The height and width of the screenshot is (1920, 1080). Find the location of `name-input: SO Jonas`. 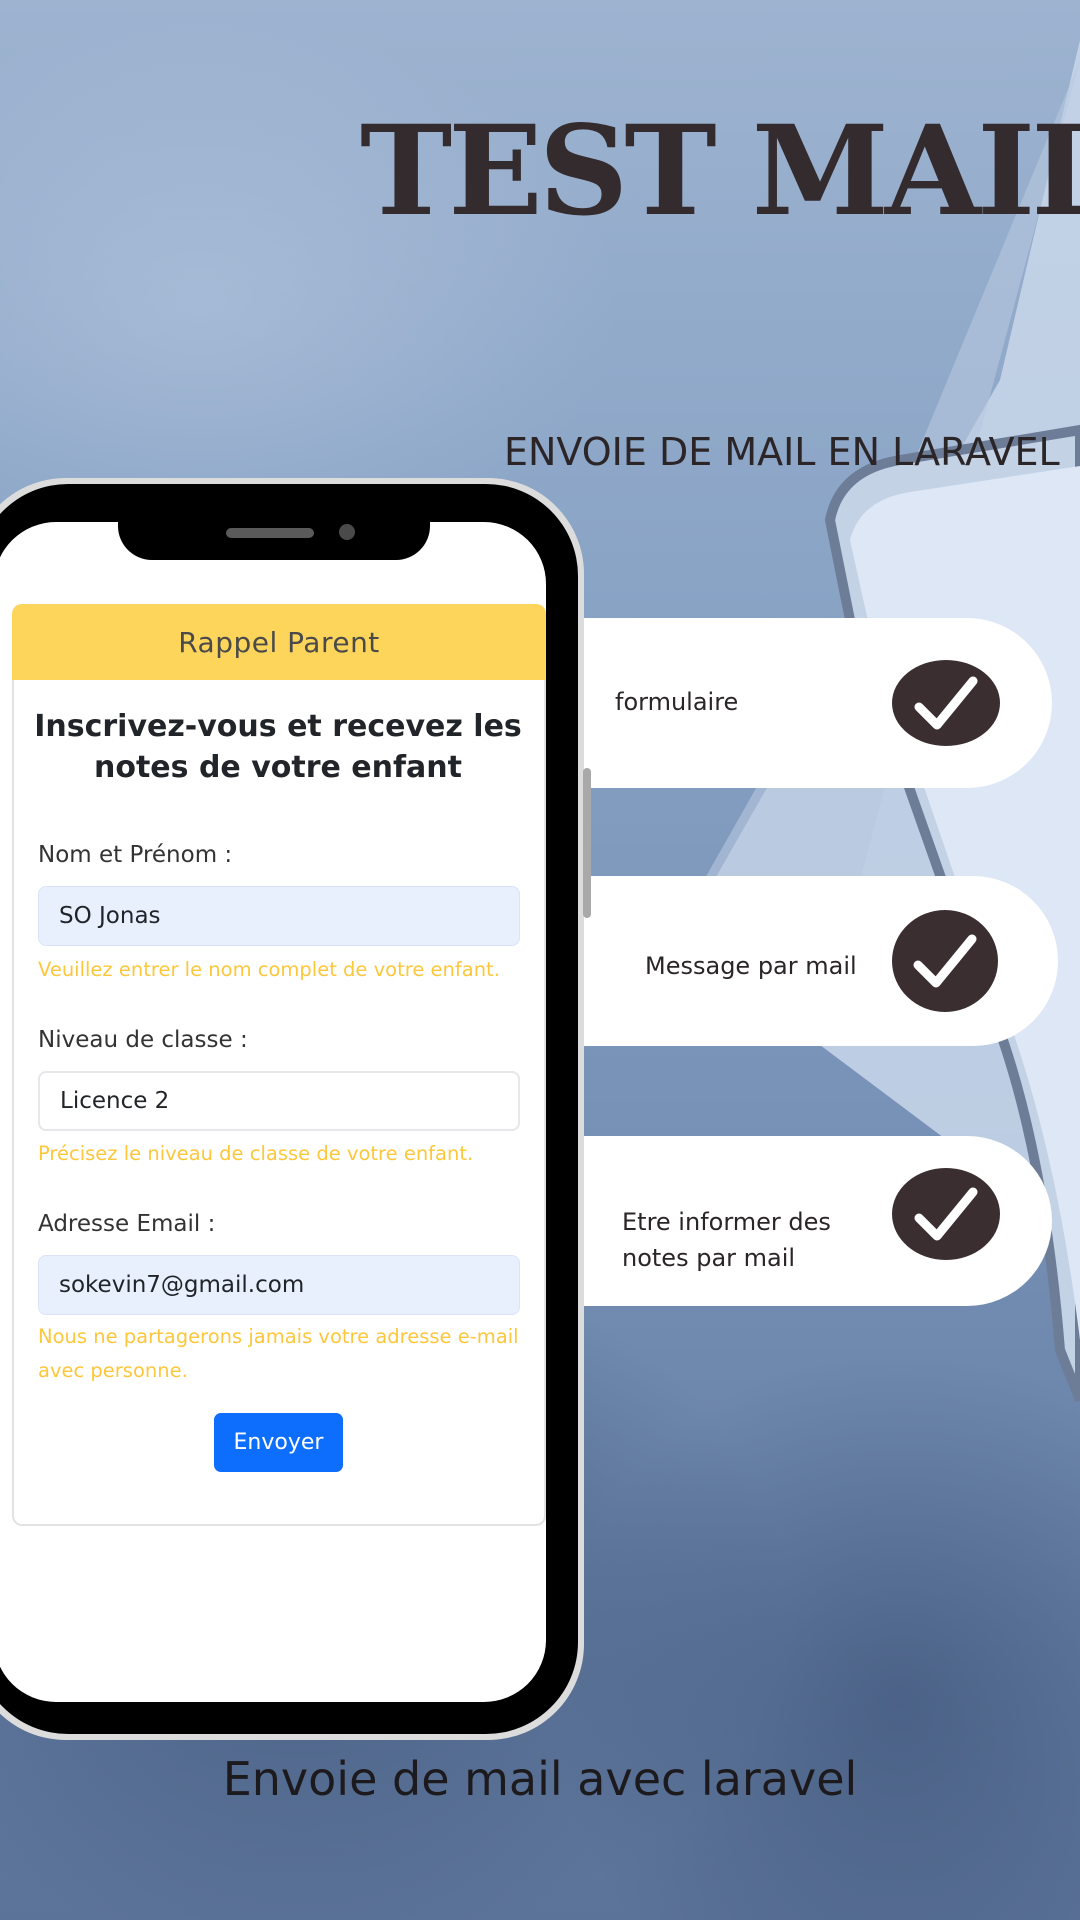

name-input: SO Jonas is located at coordinates (279, 916).